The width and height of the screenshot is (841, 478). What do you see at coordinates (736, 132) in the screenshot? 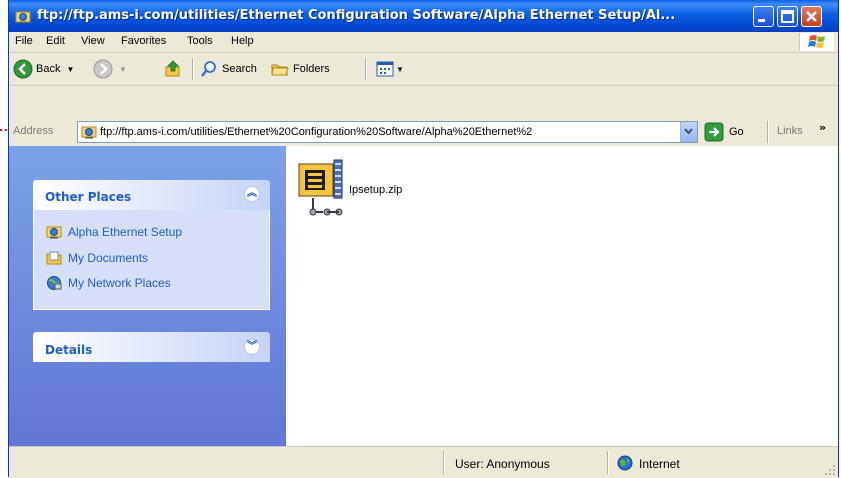
I see `go-label: Go` at bounding box center [736, 132].